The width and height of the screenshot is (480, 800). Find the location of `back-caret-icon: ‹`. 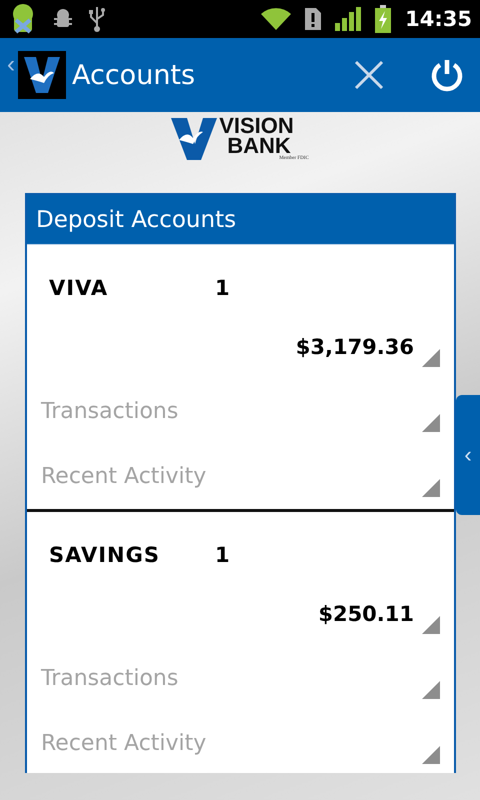

back-caret-icon: ‹ is located at coordinates (11, 75).